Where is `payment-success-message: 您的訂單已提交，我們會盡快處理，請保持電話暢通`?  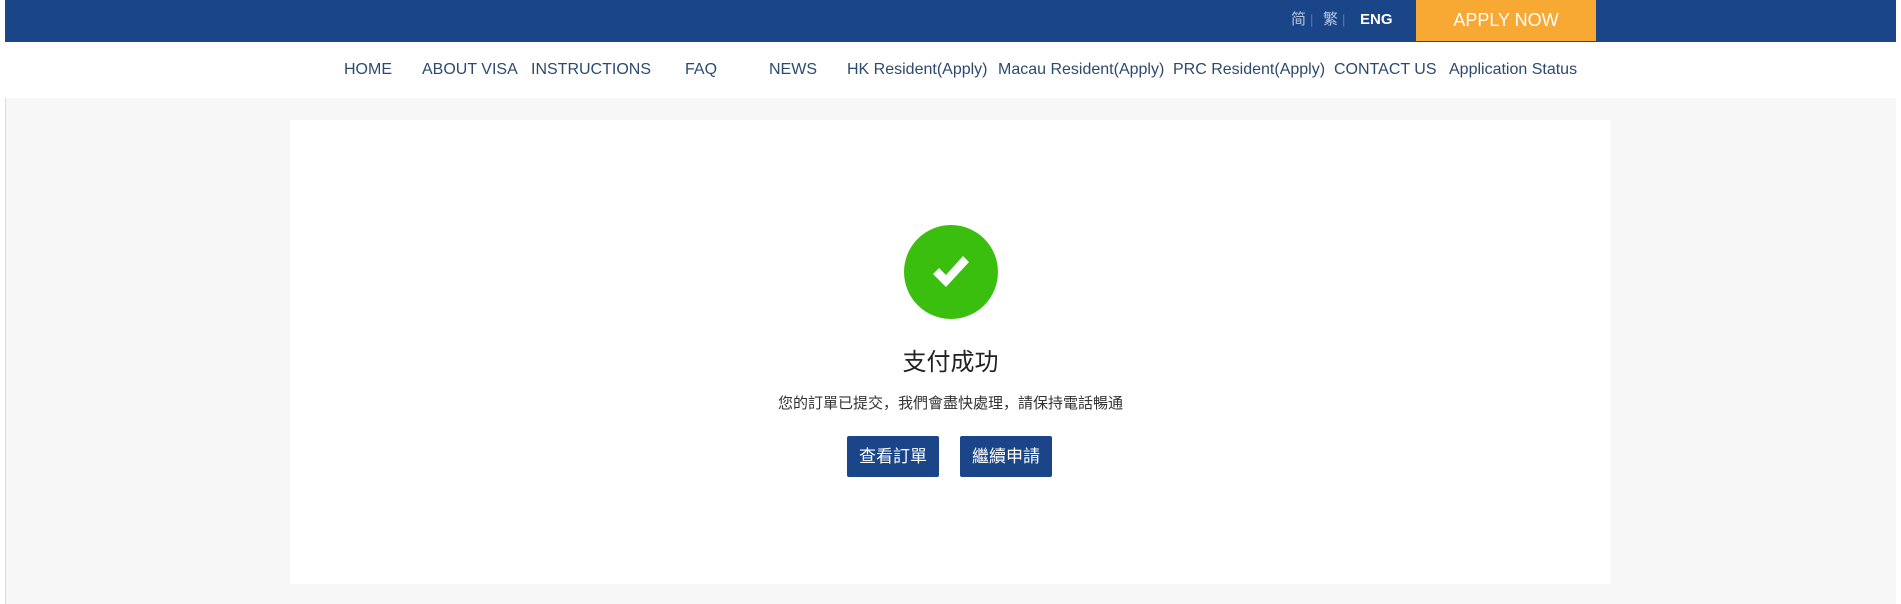
payment-success-message: 您的訂單已提交，我們會盡快處理，請保持電話暢通 is located at coordinates (950, 403).